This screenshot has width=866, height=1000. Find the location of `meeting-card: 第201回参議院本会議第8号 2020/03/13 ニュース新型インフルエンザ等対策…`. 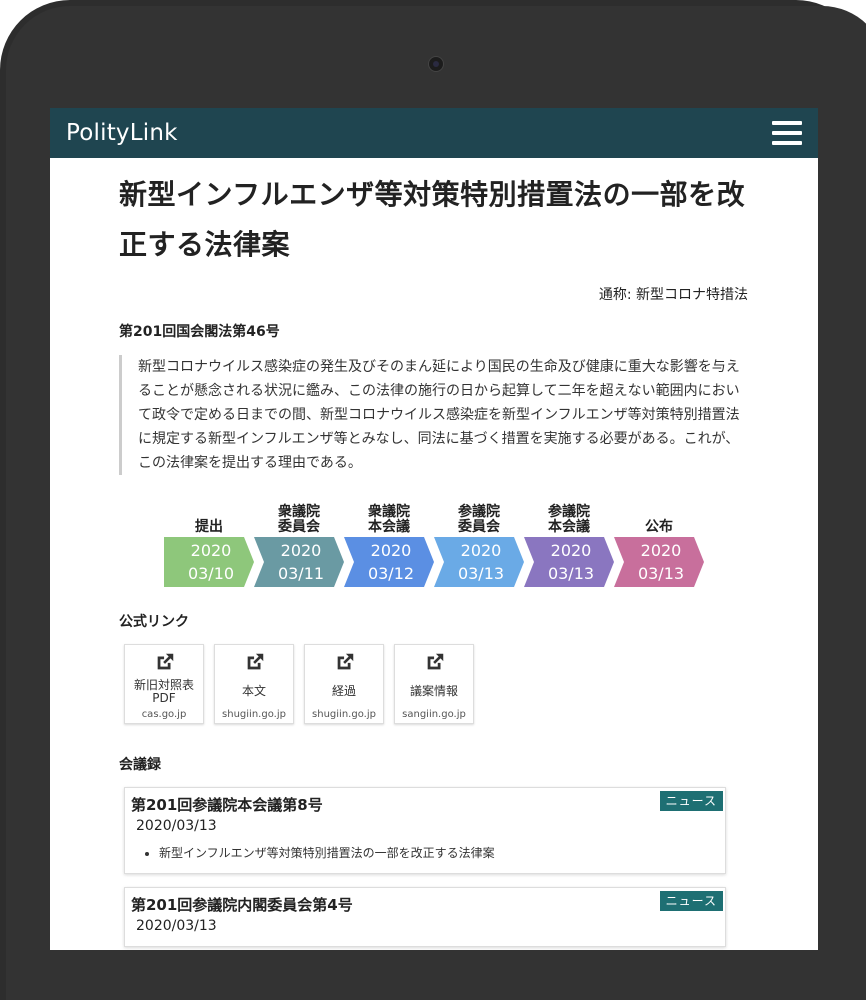

meeting-card: 第201回参議院本会議第8号 2020/03/13 ニュース新型インフルエンザ等対策… is located at coordinates (425, 830).